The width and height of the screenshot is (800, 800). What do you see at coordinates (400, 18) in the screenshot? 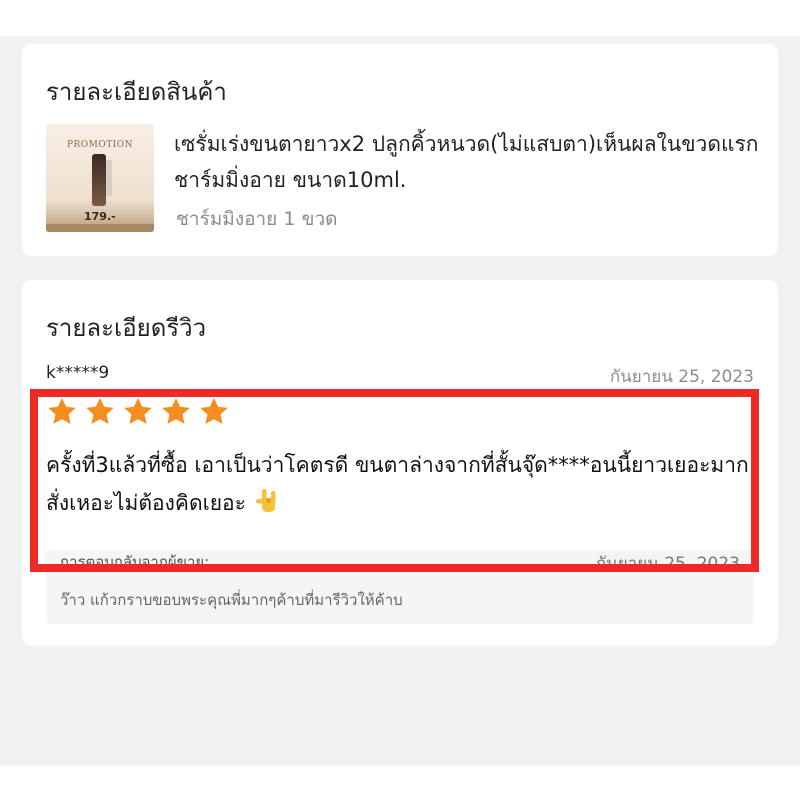
I see `top-bar` at bounding box center [400, 18].